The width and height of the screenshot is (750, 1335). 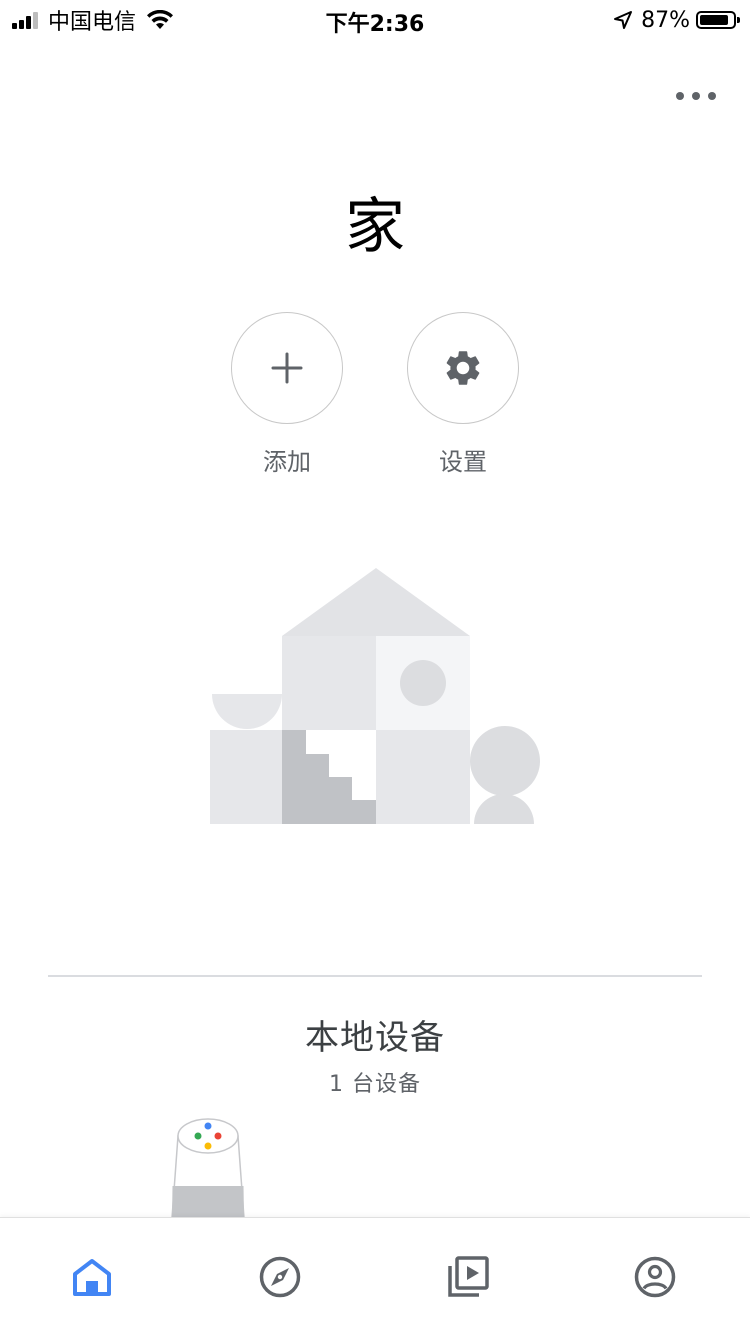 I want to click on add-button, so click(x=287, y=368).